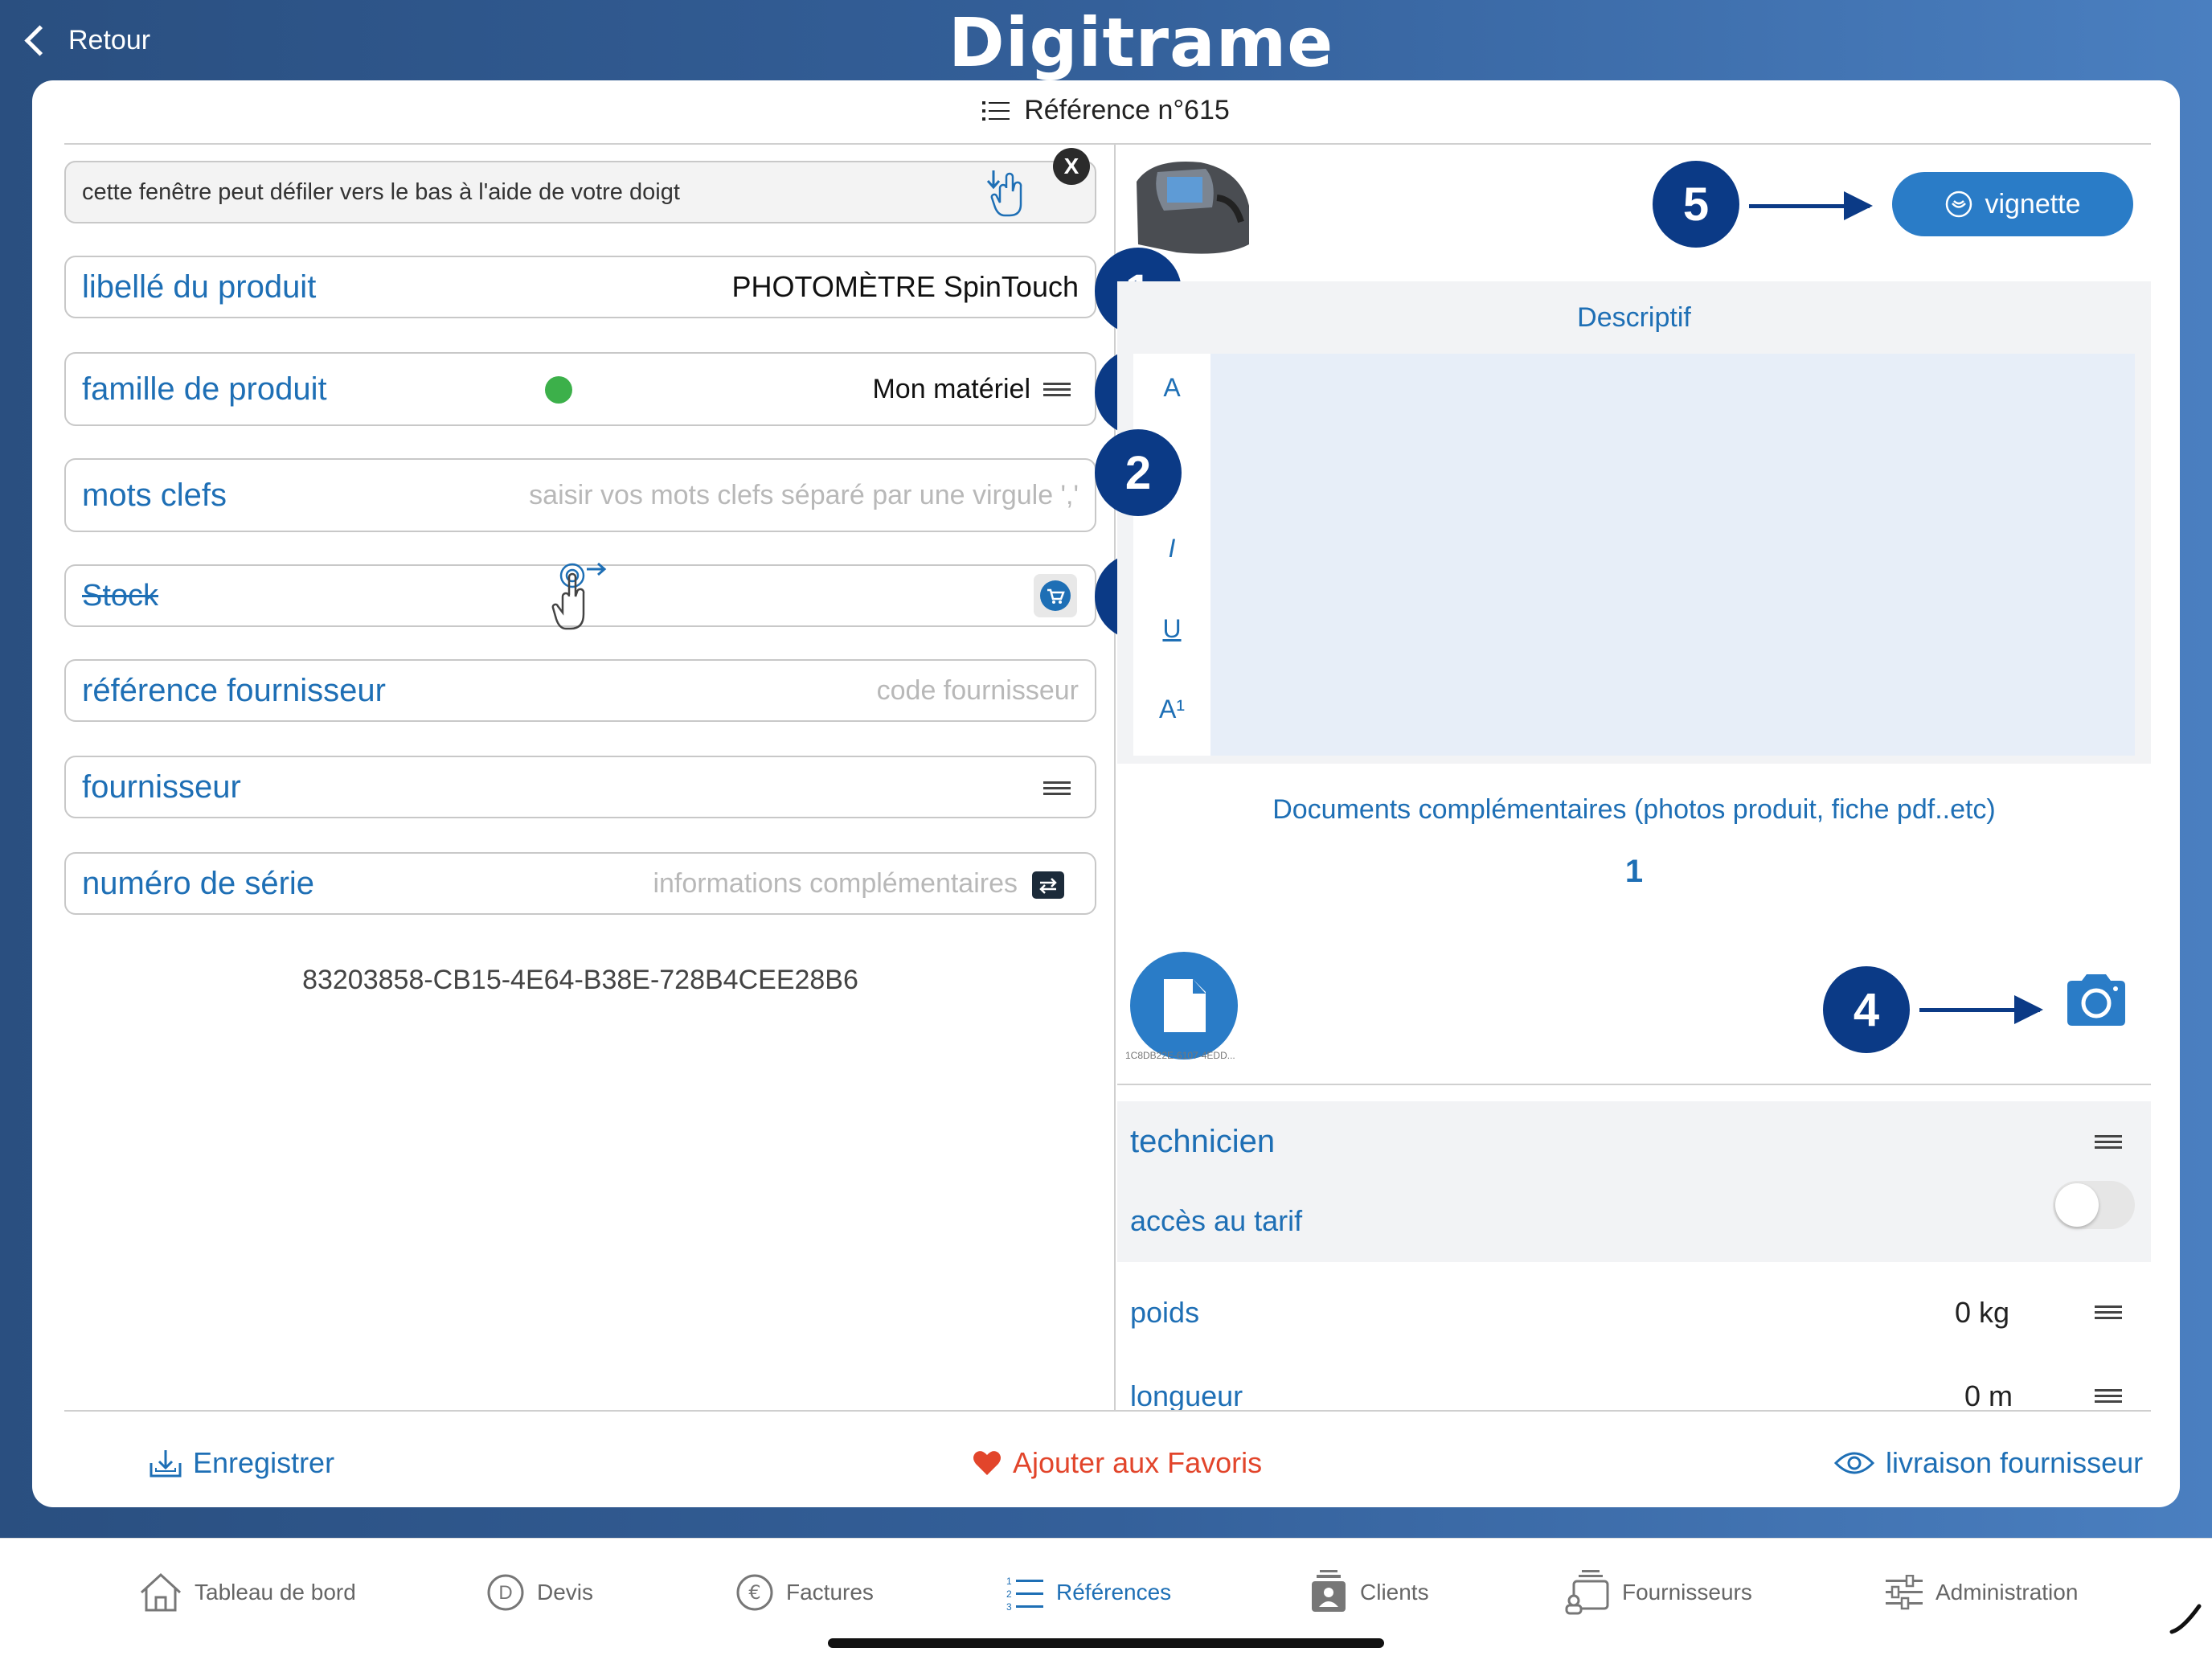 Image resolution: width=2212 pixels, height=1660 pixels. What do you see at coordinates (1988, 1394) in the screenshot?
I see `length-value: 0 m` at bounding box center [1988, 1394].